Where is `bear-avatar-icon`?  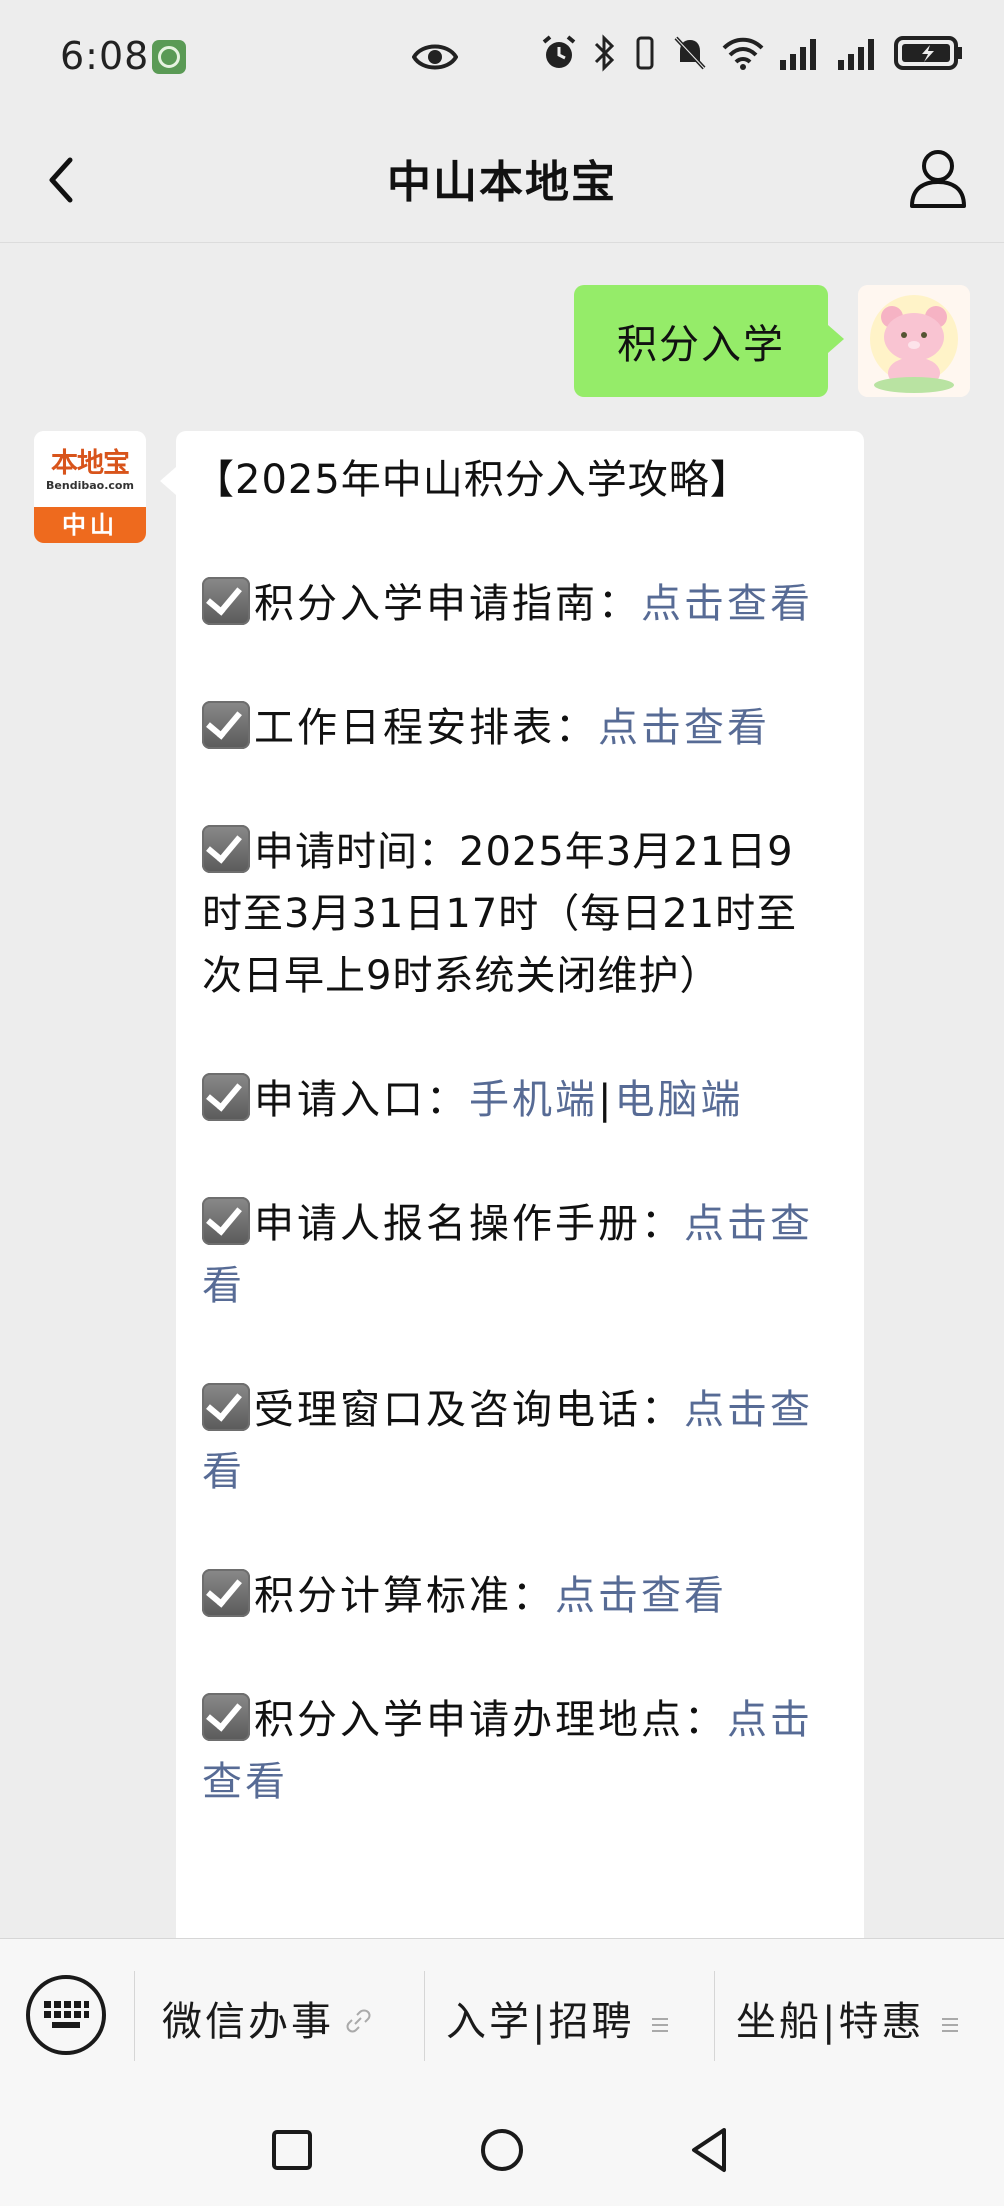
bear-avatar-icon is located at coordinates (914, 341).